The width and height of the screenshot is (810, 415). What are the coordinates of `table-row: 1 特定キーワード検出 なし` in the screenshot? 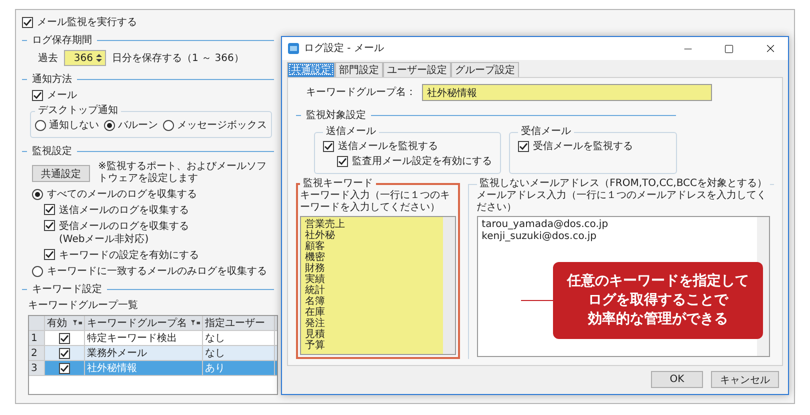 It's located at (153, 338).